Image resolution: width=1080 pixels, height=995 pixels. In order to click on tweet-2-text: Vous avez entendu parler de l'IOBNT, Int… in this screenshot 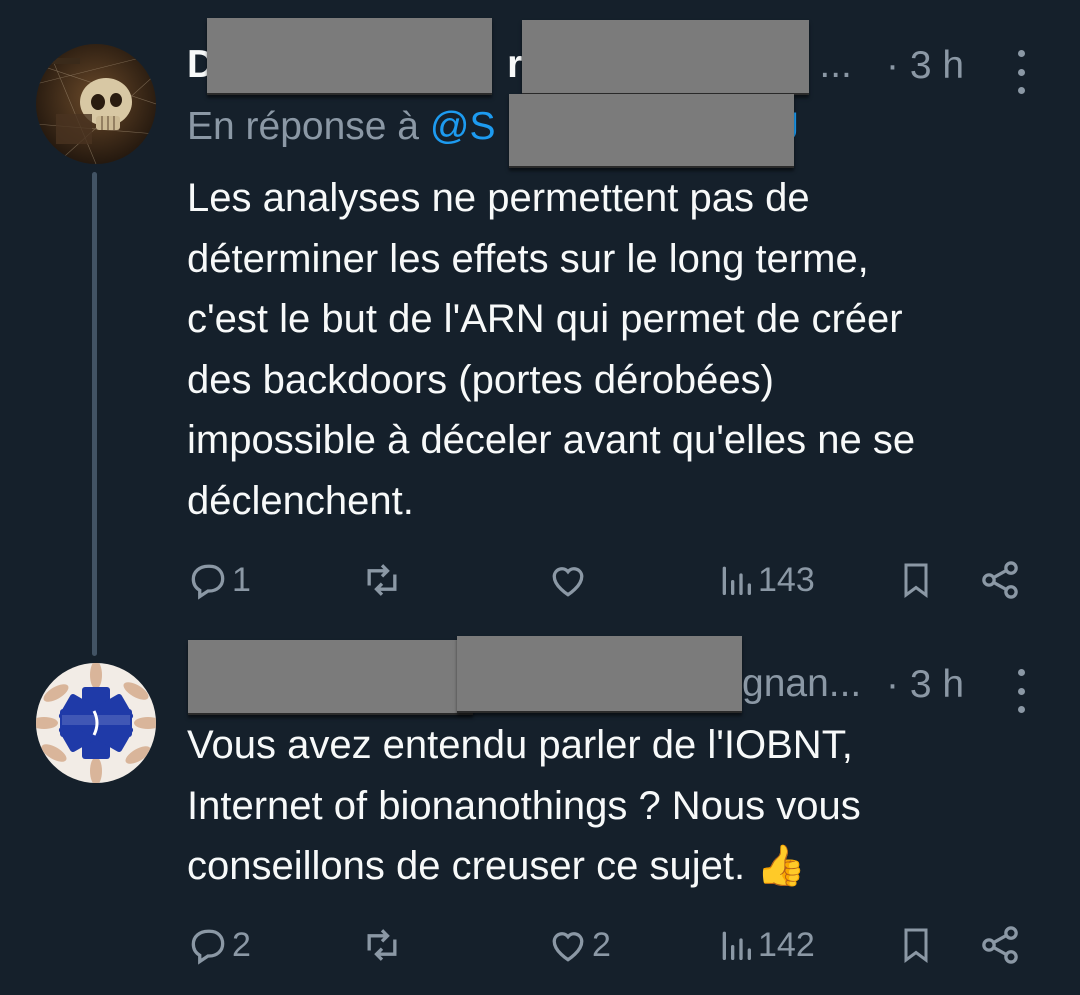, I will do `click(617, 806)`.